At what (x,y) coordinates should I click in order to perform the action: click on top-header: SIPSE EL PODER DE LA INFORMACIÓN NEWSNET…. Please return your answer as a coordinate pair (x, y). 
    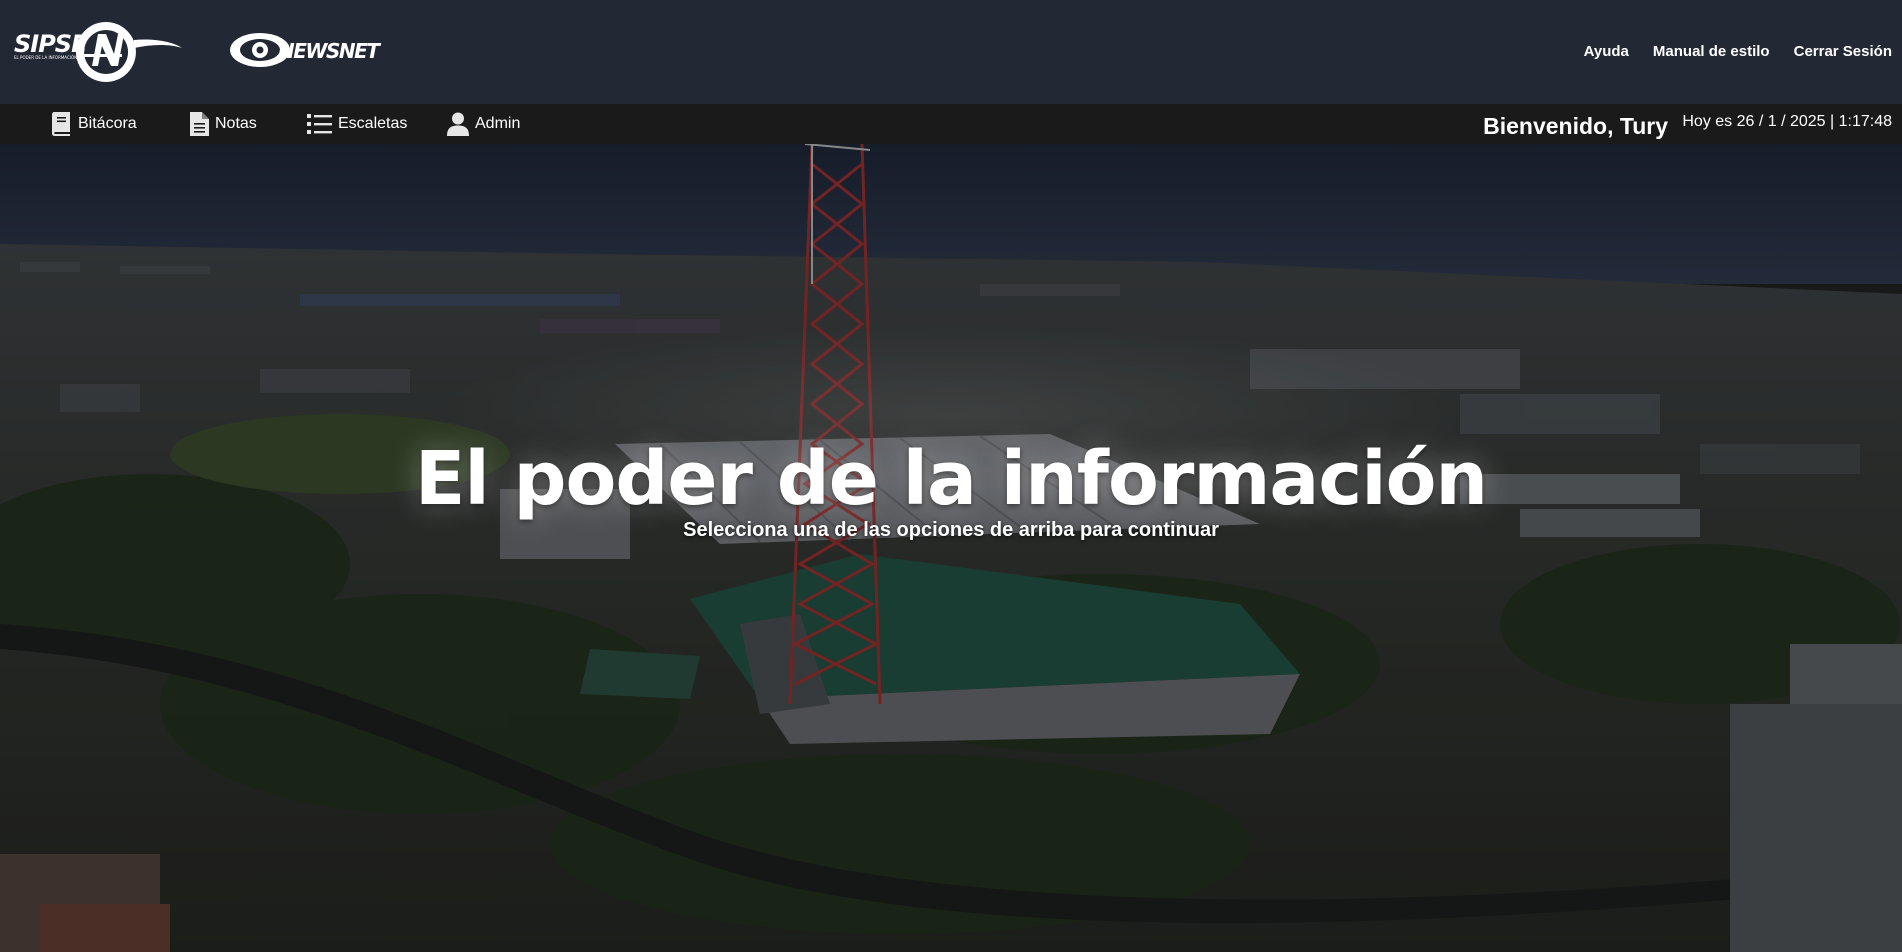
    Looking at the image, I should click on (951, 52).